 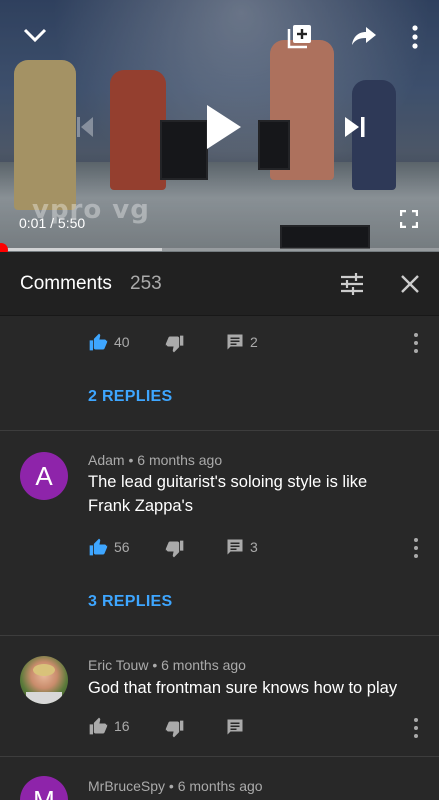 What do you see at coordinates (122, 547) in the screenshot?
I see `like-count: 56` at bounding box center [122, 547].